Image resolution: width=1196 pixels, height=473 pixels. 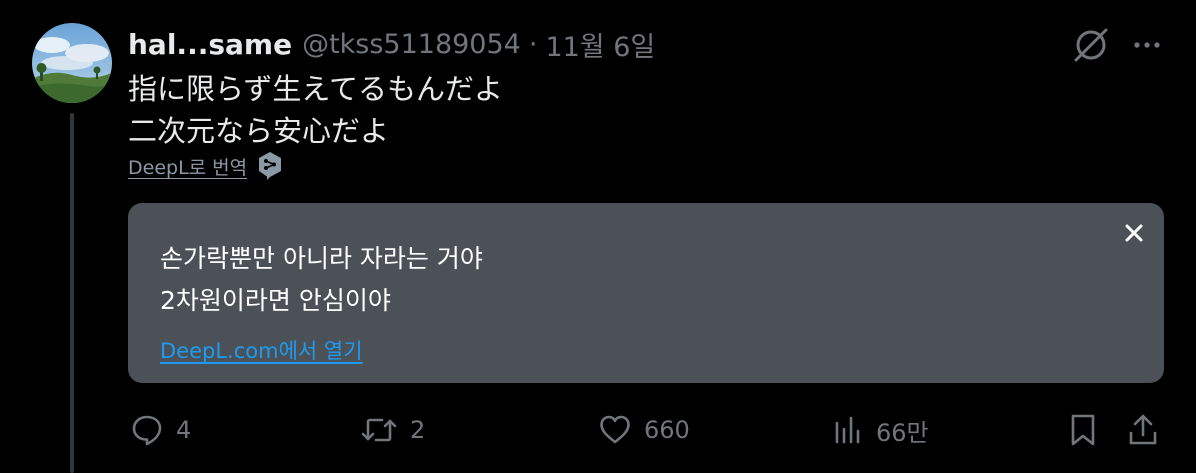 I want to click on avatar-image, so click(x=72, y=63).